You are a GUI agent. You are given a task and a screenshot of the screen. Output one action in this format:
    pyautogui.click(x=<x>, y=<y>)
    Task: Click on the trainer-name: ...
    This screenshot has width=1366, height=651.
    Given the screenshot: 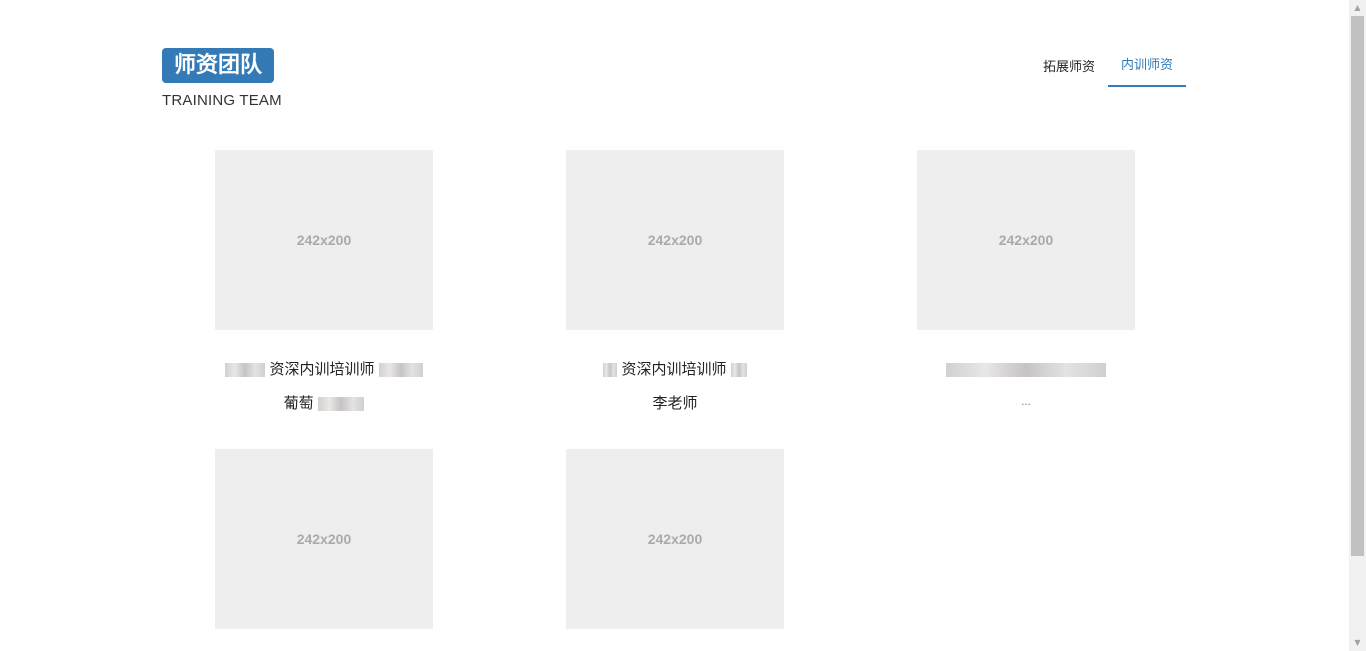 What is the action you would take?
    pyautogui.click(x=1026, y=402)
    